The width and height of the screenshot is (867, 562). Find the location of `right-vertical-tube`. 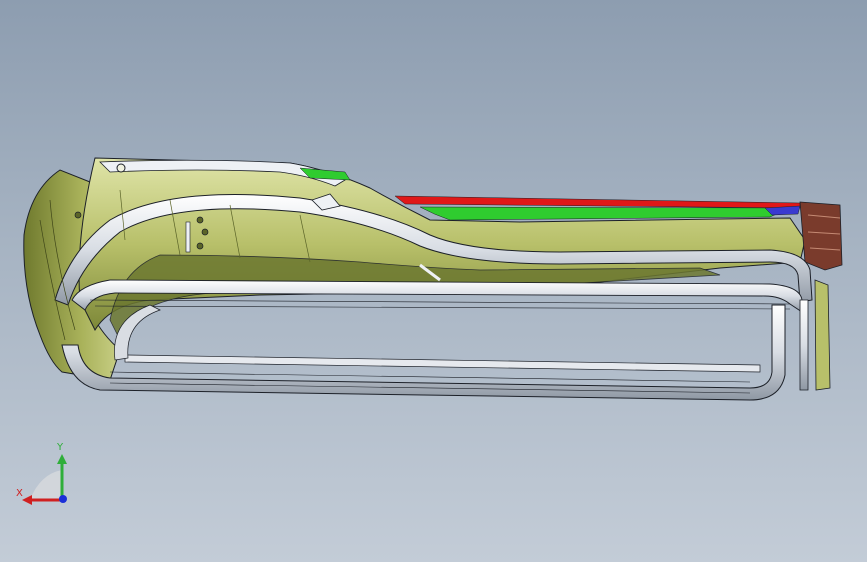

right-vertical-tube is located at coordinates (804, 345).